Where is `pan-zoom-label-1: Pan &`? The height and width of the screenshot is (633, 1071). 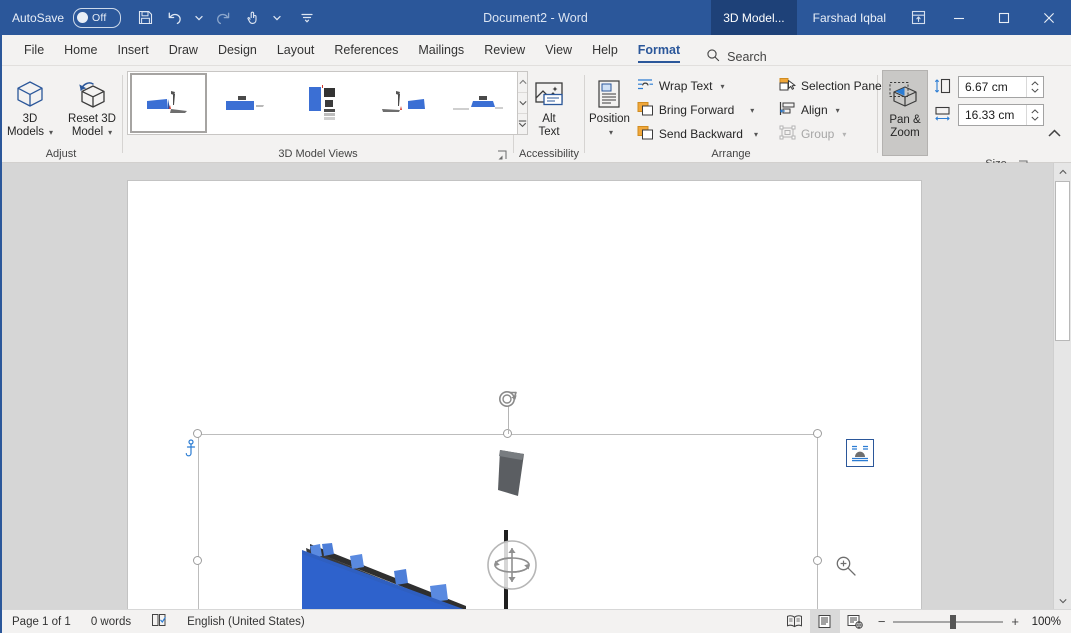 pan-zoom-label-1: Pan & is located at coordinates (905, 120).